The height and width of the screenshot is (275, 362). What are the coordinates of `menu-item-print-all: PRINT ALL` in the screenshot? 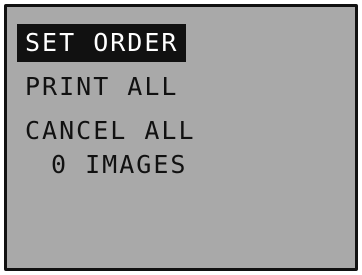 It's located at (101, 87).